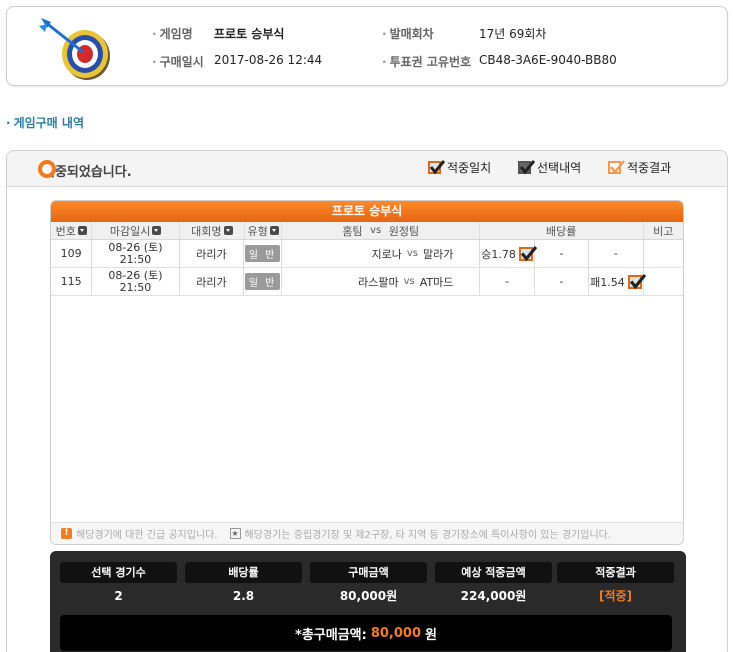 This screenshot has width=733, height=652. Describe the element at coordinates (559, 168) in the screenshot. I see `legend-label: 선택내역` at that location.